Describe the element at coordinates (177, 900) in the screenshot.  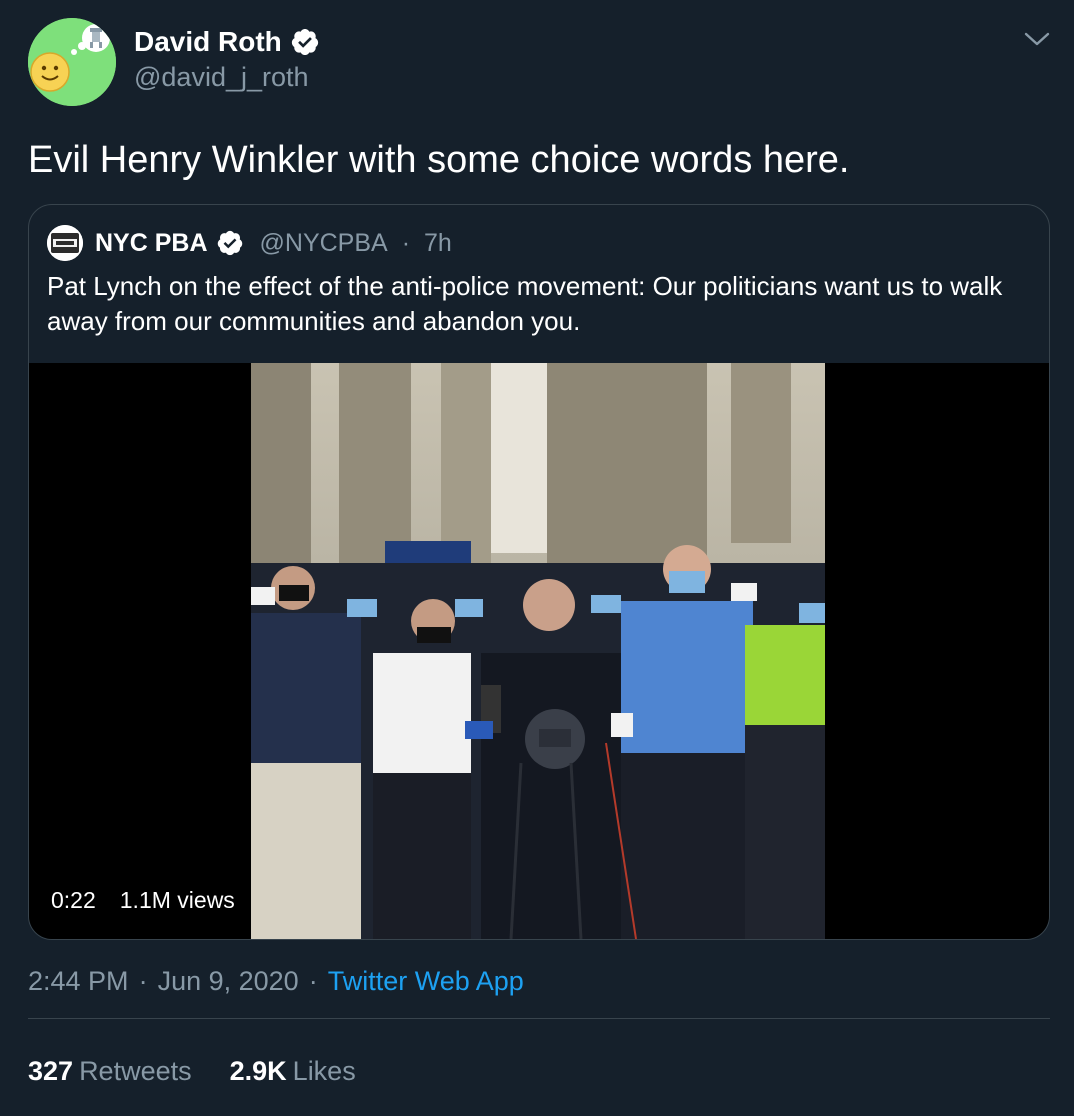
I see `video-views: 1.1M views` at that location.